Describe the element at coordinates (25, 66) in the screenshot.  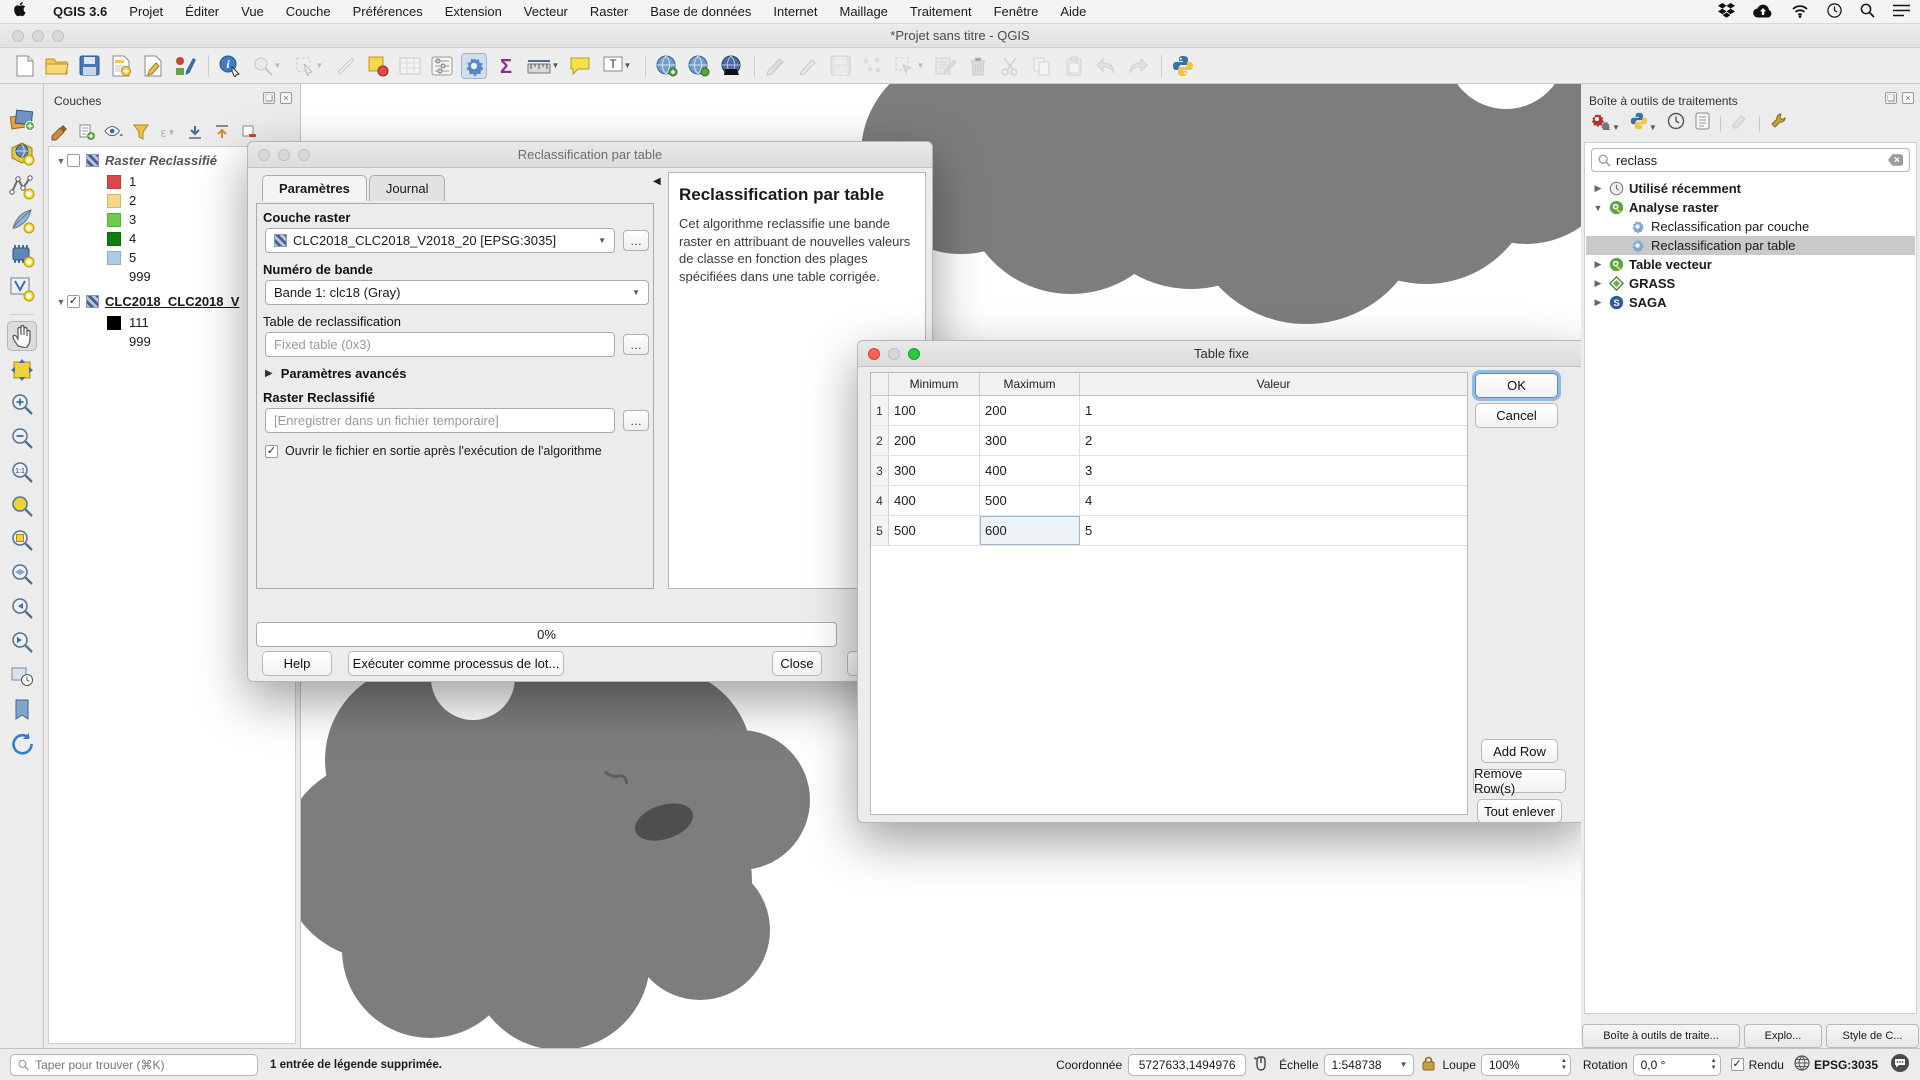
I see `new-project-icon` at that location.